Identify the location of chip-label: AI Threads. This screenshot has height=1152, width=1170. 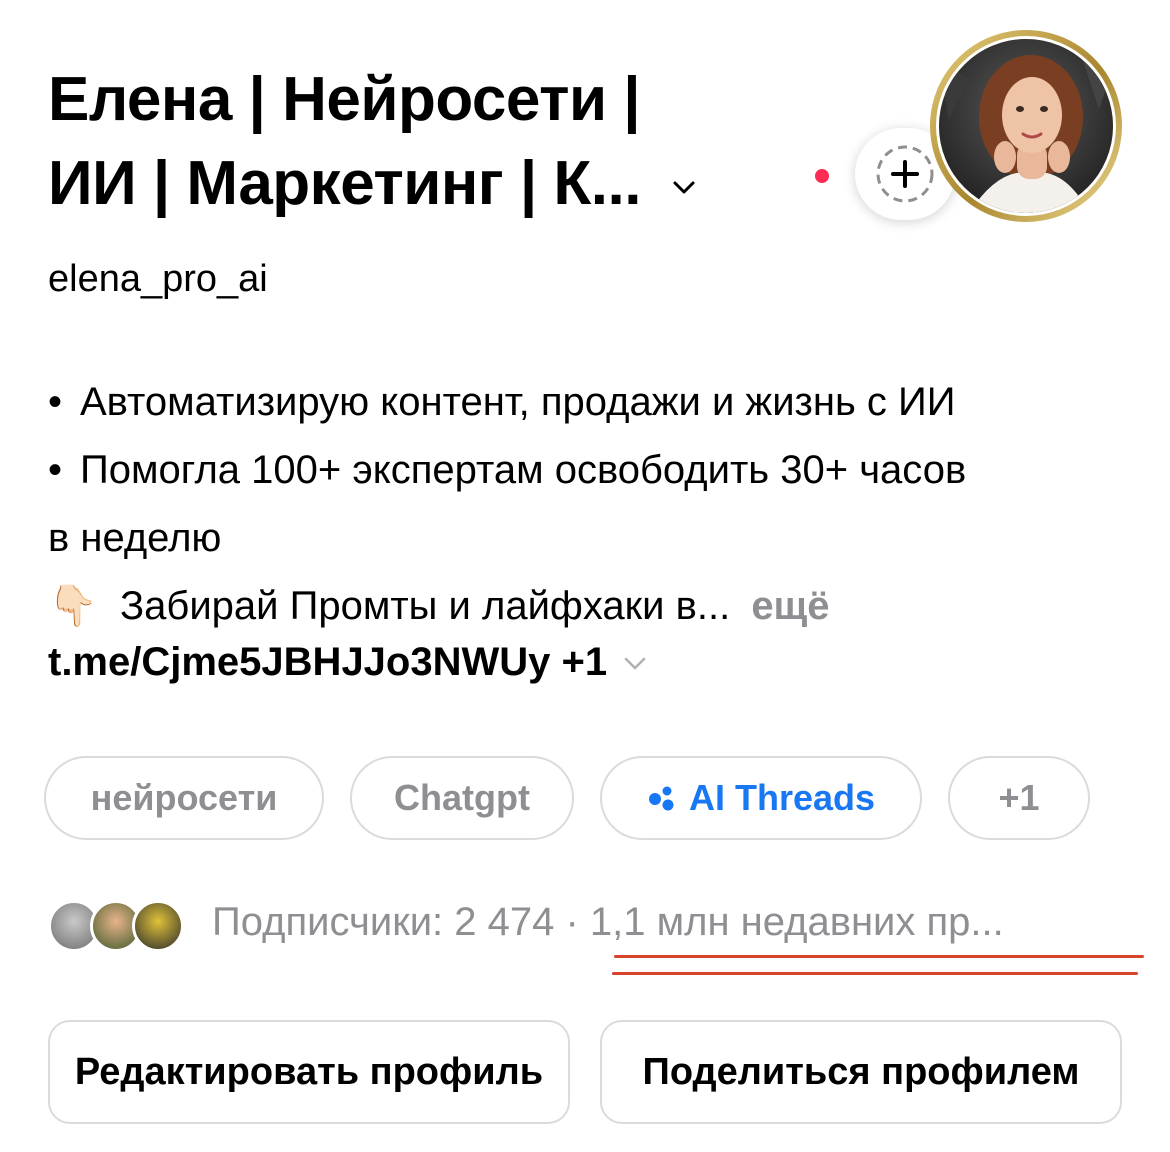
(782, 797).